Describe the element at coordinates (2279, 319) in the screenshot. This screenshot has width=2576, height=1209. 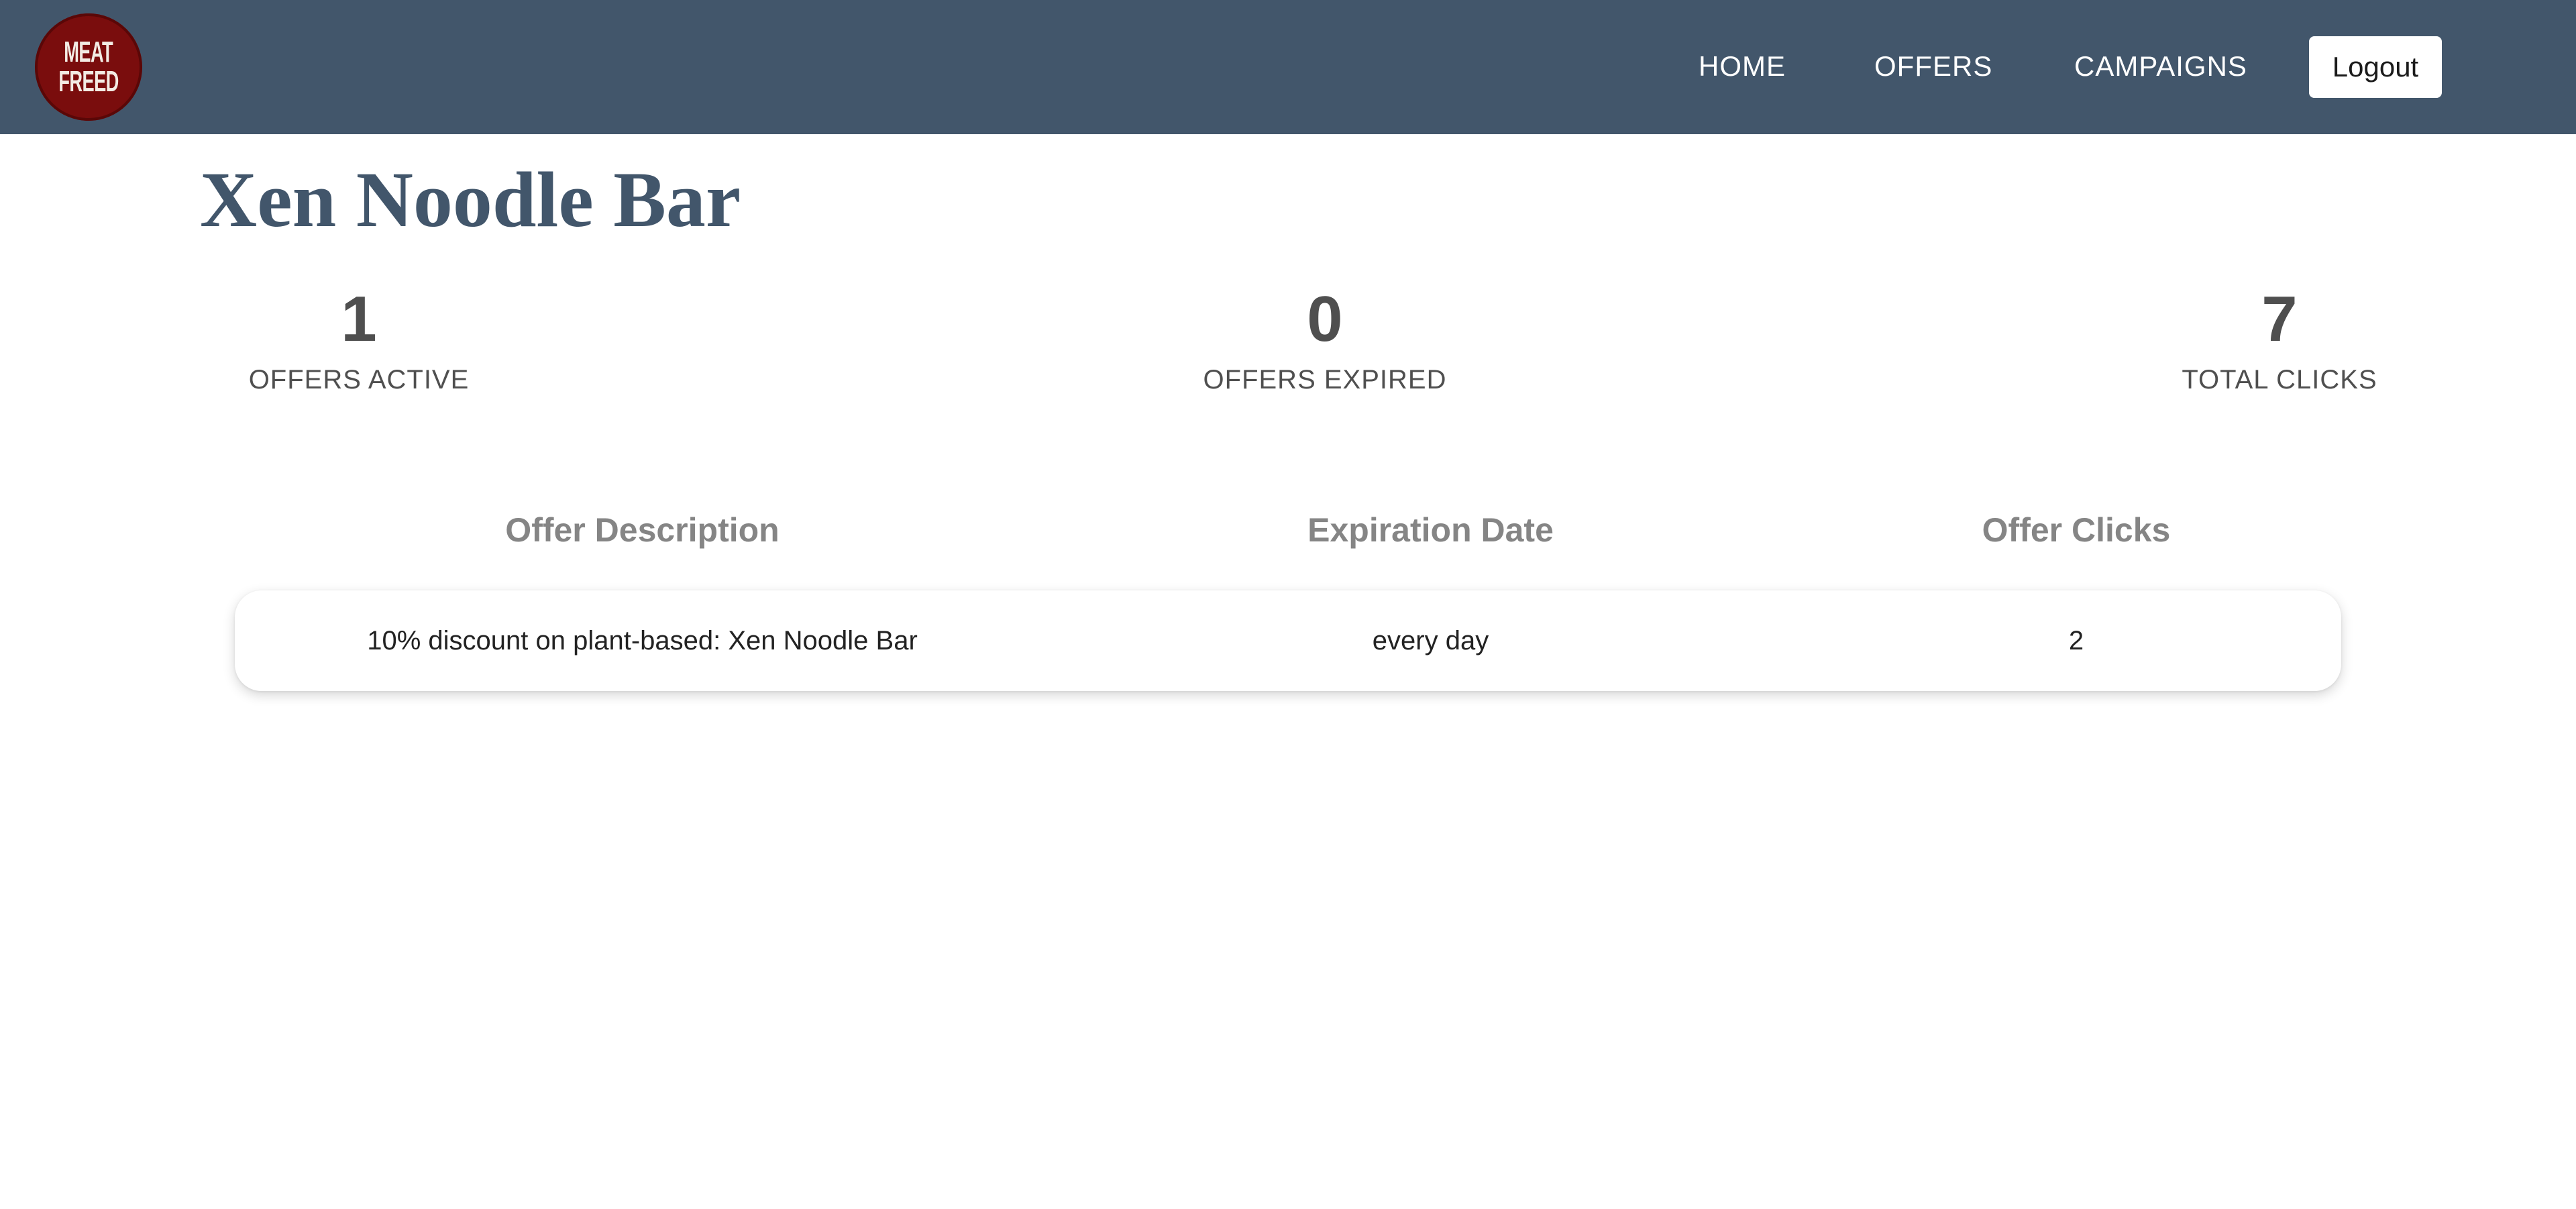
I see `stat-value: 7` at that location.